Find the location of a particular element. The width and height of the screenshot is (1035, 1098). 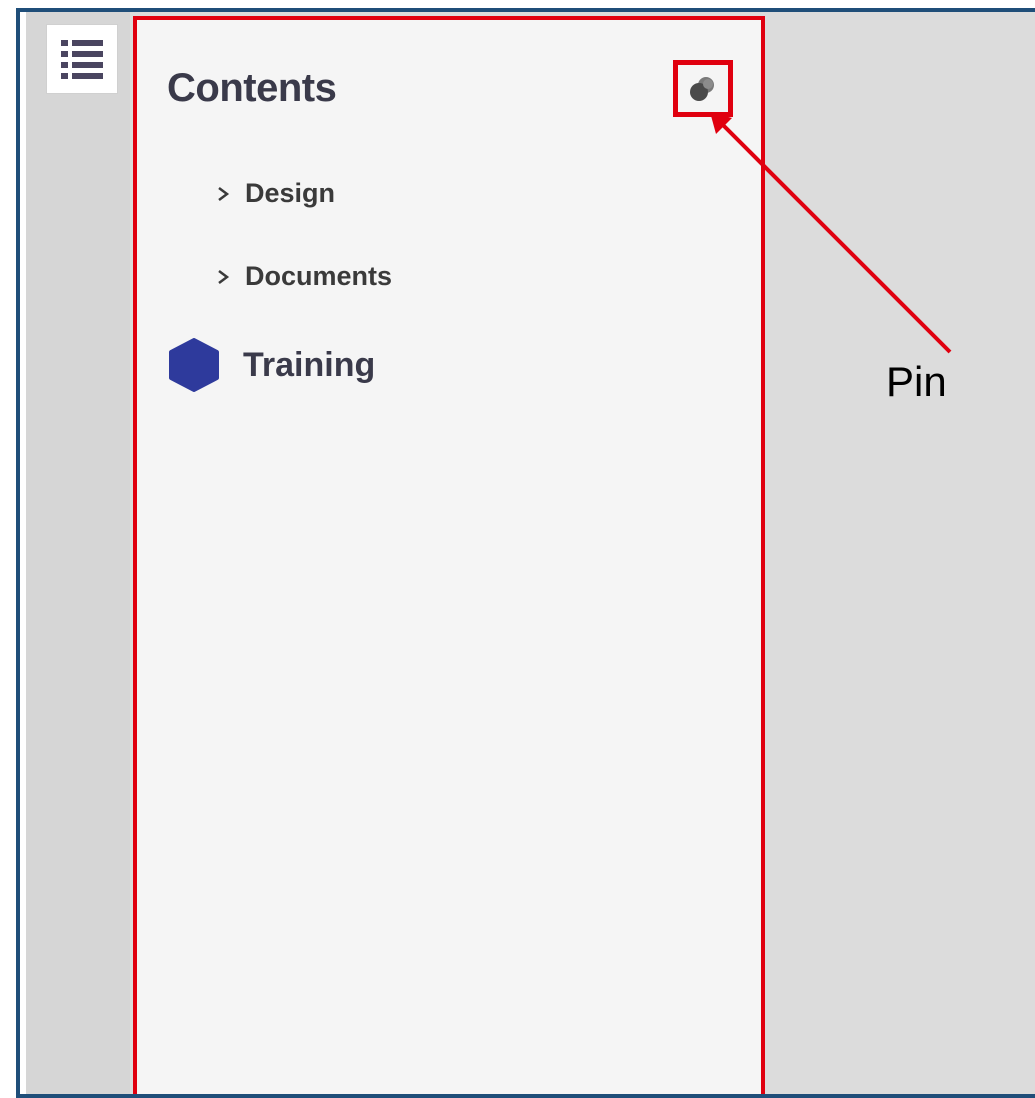

tree-item-training: Training is located at coordinates (271, 365).